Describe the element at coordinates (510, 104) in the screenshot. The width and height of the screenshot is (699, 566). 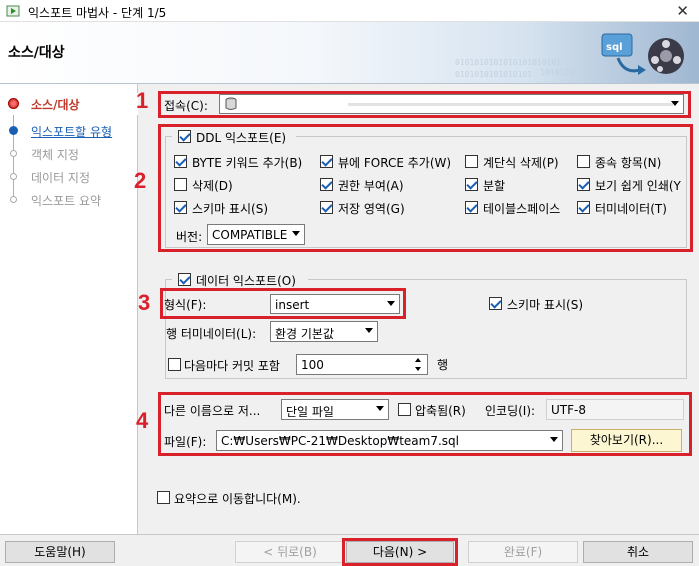
I see `connection-redacted-bar` at that location.